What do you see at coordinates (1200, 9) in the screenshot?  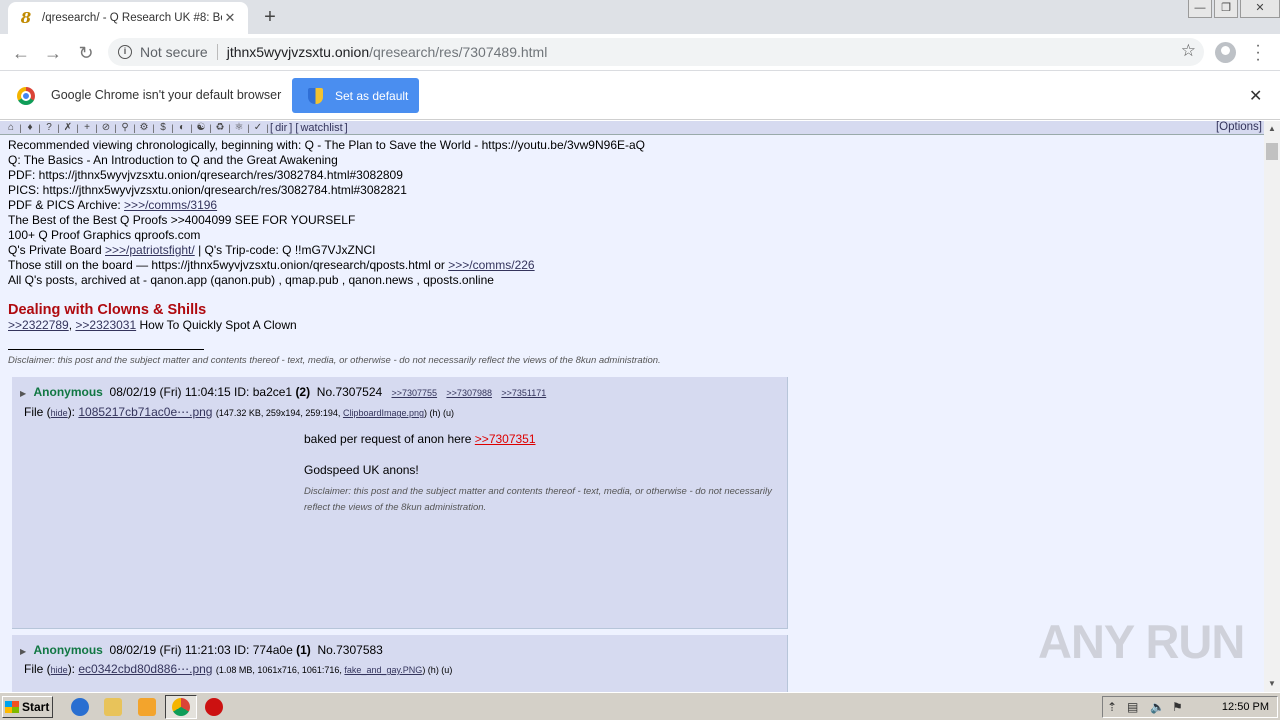 I see `minimize-button: —` at bounding box center [1200, 9].